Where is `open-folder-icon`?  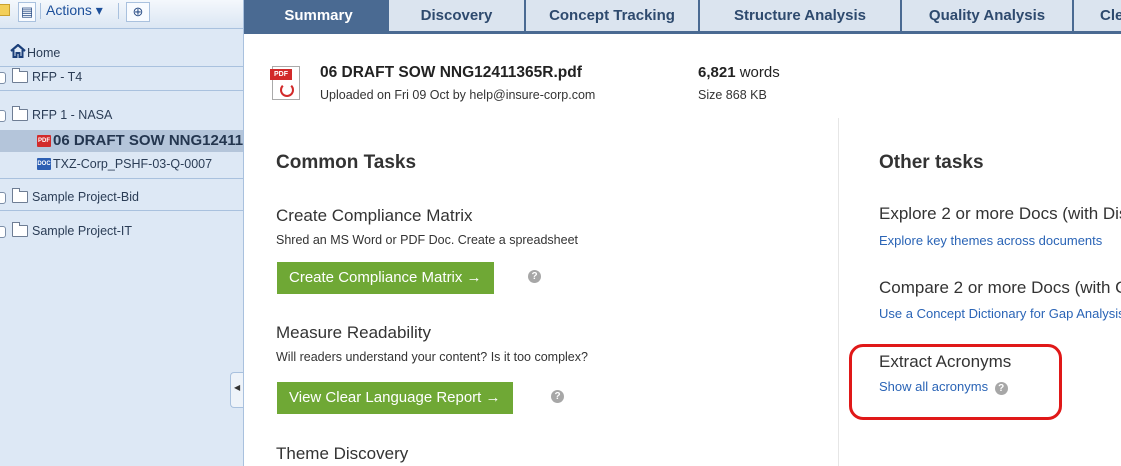 open-folder-icon is located at coordinates (19, 113).